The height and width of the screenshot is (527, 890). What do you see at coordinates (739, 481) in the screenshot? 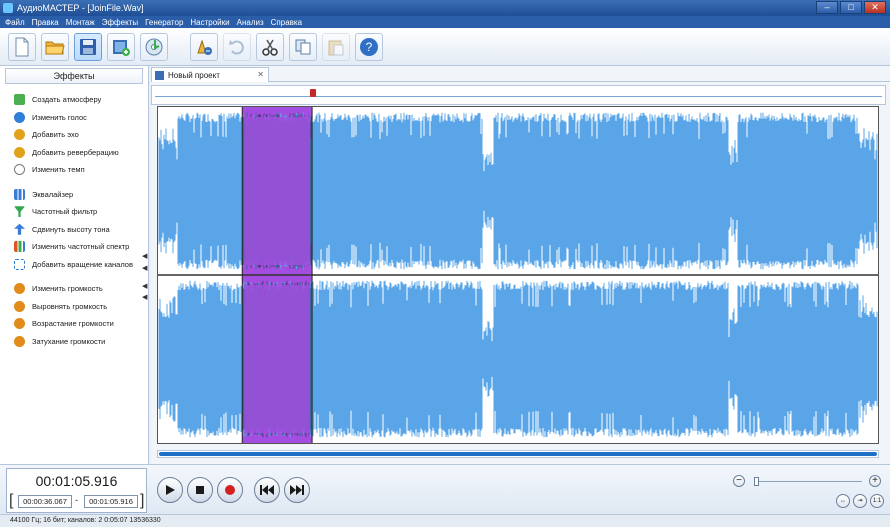
I see `zoom-out-button: −` at bounding box center [739, 481].